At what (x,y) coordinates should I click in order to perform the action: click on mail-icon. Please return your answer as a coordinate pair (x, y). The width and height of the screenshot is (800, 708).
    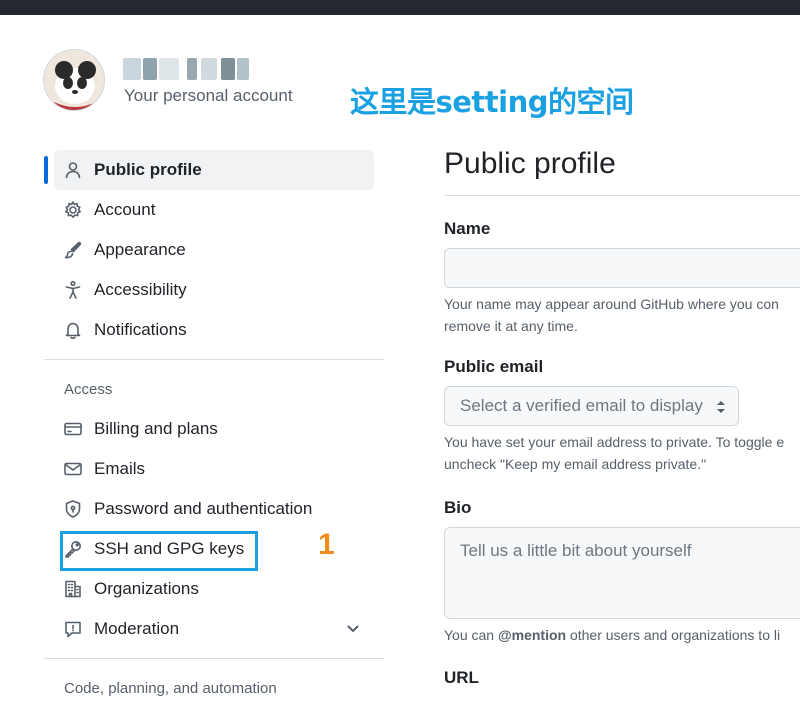
    Looking at the image, I should click on (73, 469).